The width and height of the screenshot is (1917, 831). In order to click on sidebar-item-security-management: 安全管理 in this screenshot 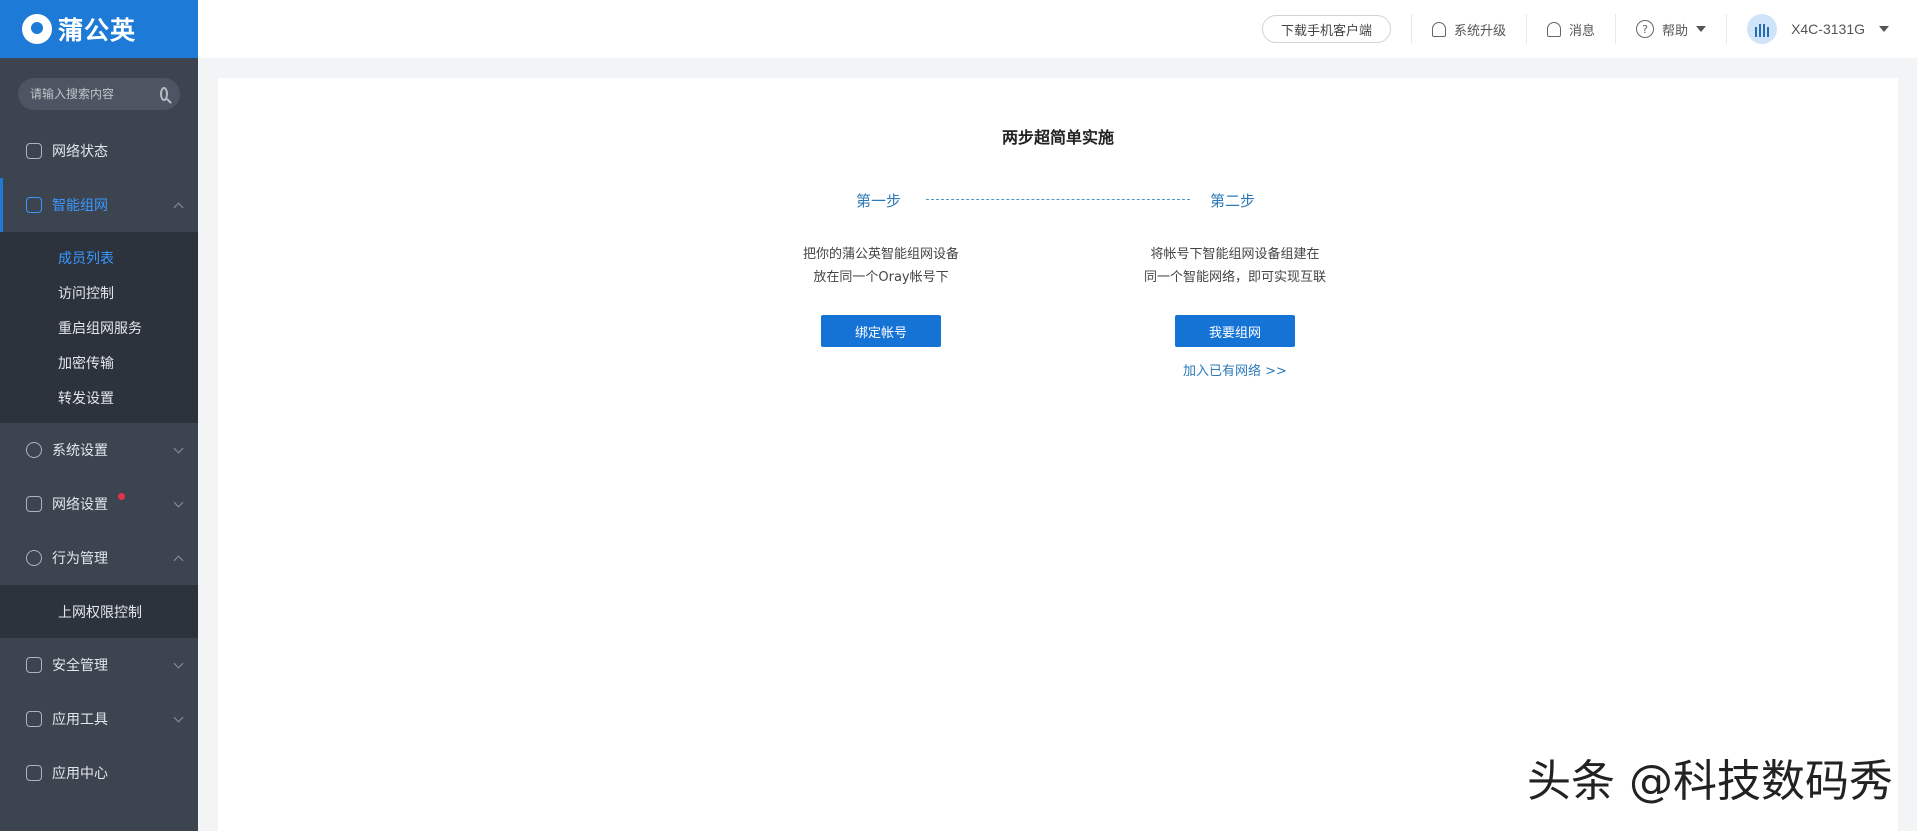, I will do `click(99, 665)`.